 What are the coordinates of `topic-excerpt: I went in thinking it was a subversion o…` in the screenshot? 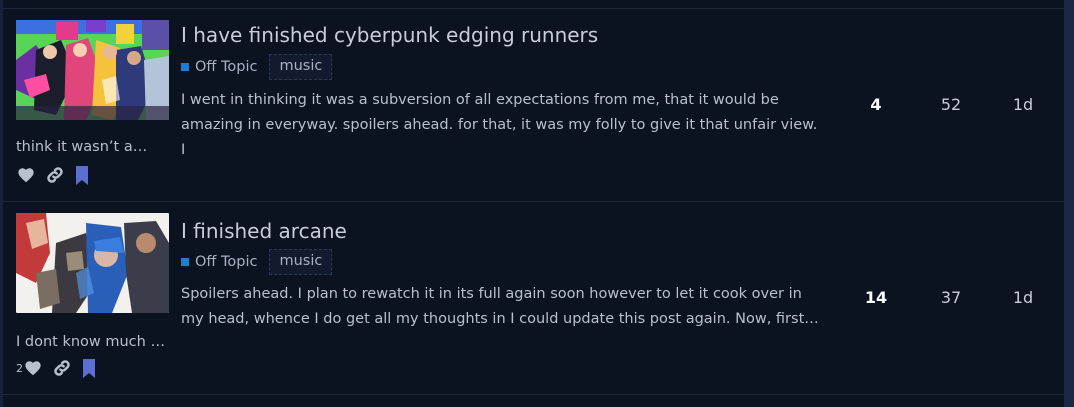 It's located at (501, 125).